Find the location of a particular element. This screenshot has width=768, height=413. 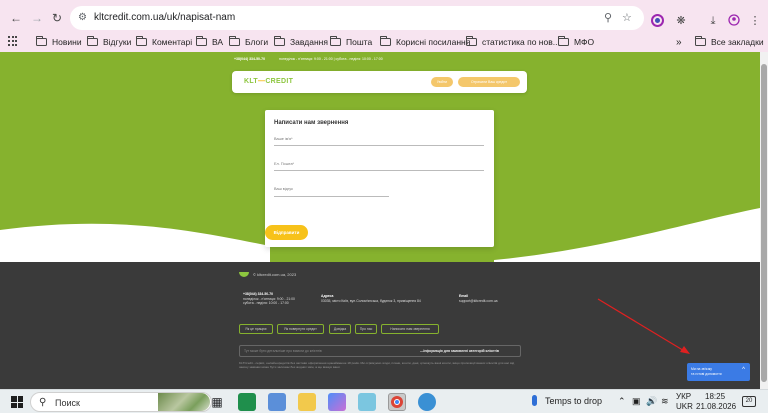

site-info-icon: ⚙ is located at coordinates (82, 17).